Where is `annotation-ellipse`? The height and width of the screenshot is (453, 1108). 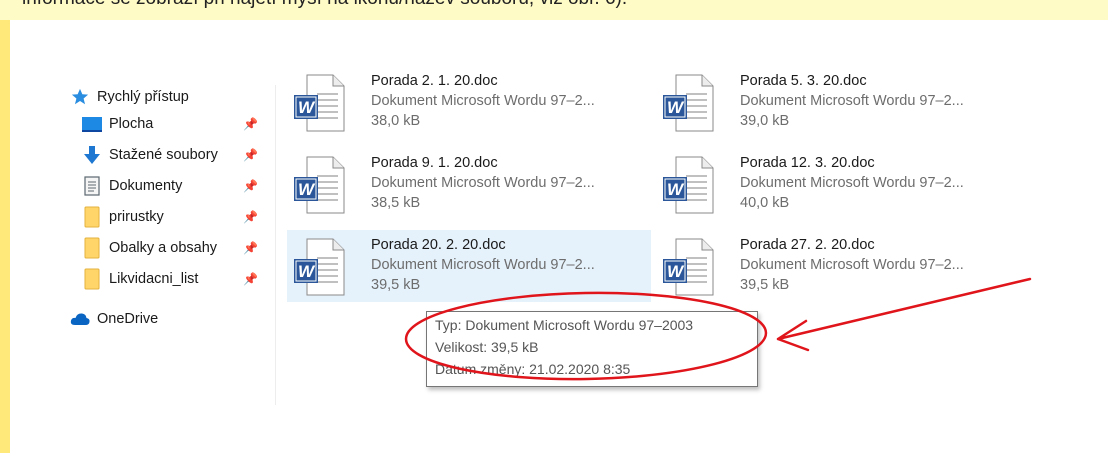 annotation-ellipse is located at coordinates (586, 336).